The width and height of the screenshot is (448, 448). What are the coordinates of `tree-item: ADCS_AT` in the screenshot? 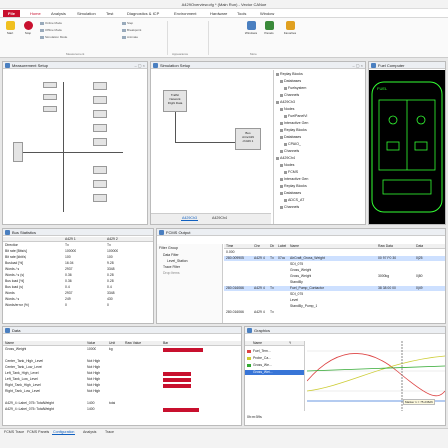 It's located at (294, 200).